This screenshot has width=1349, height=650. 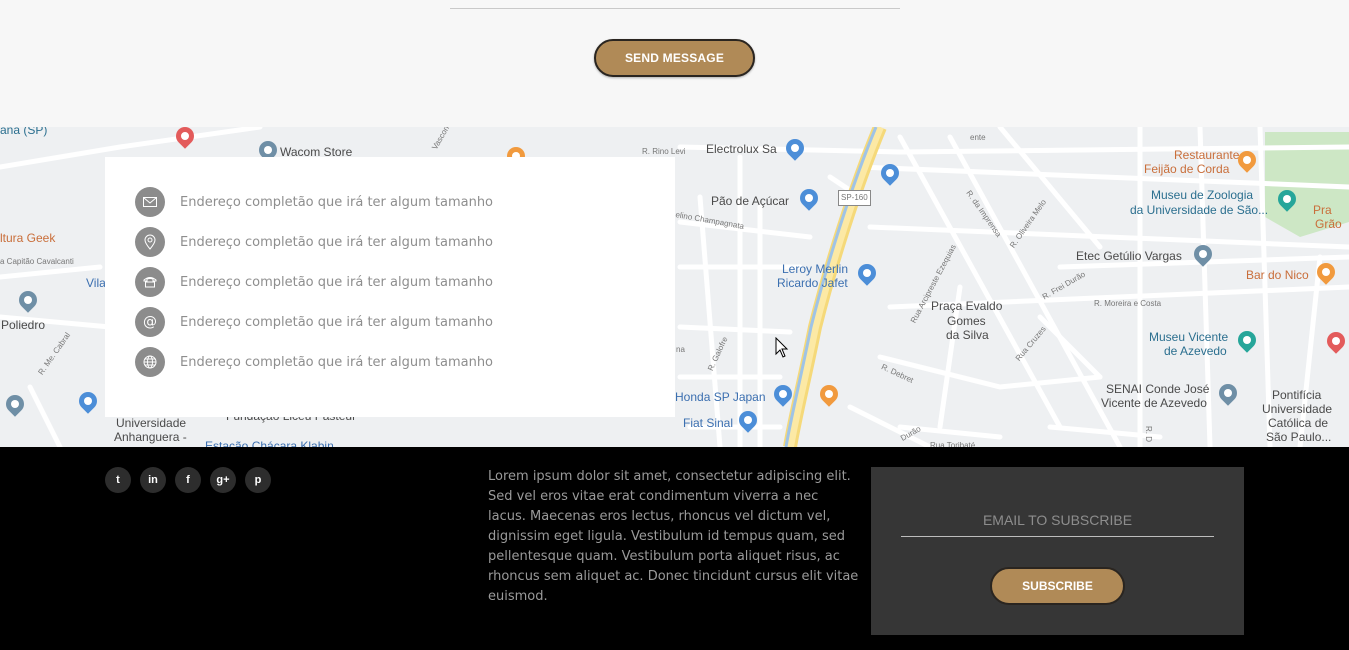 I want to click on phone-icon, so click(x=150, y=282).